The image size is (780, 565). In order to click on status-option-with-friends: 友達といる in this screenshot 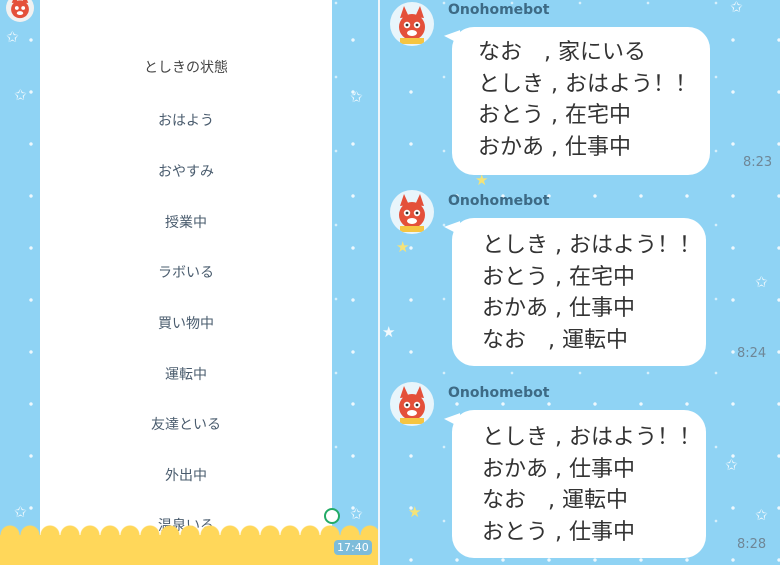, I will do `click(186, 424)`.